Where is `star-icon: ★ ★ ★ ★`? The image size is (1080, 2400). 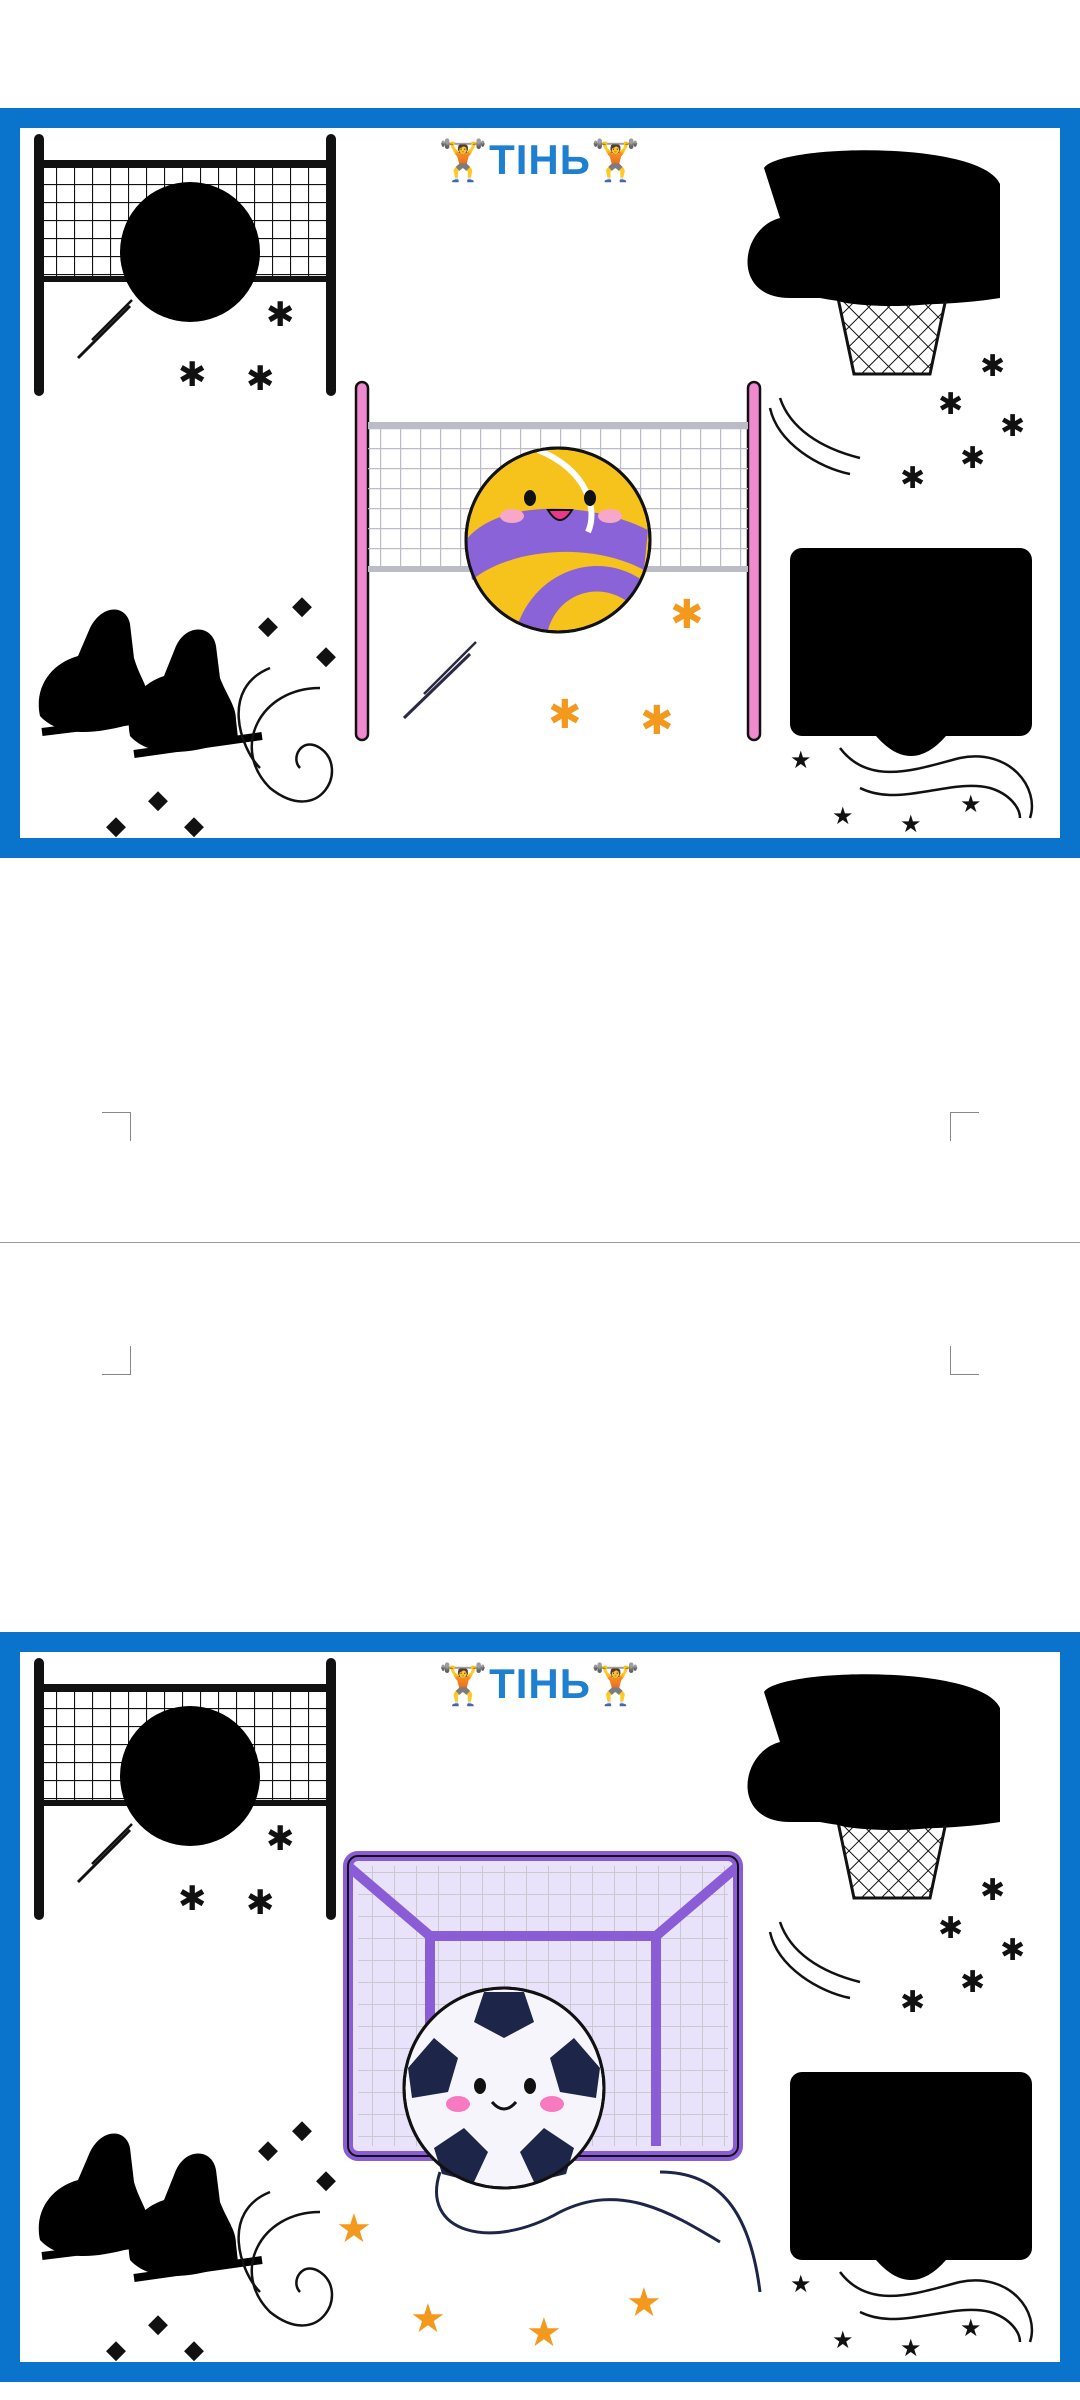 star-icon: ★ ★ ★ ★ is located at coordinates (499, 2281).